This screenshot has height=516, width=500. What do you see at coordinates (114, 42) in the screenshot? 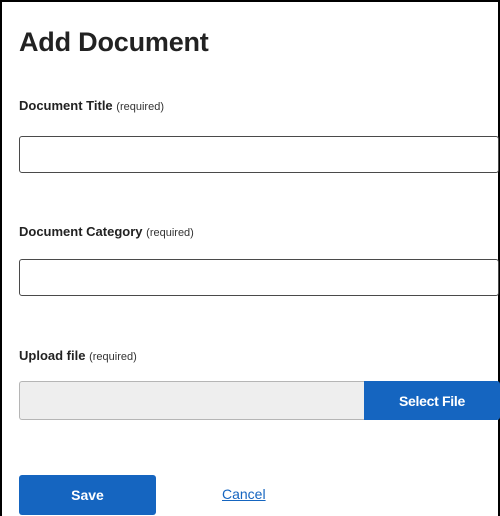
I see `page-title: Add Document` at bounding box center [114, 42].